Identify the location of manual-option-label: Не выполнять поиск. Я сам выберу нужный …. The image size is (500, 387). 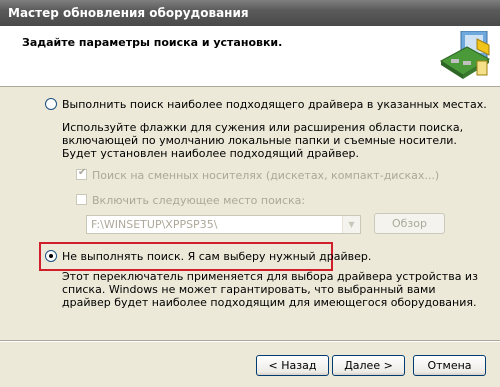
(216, 256).